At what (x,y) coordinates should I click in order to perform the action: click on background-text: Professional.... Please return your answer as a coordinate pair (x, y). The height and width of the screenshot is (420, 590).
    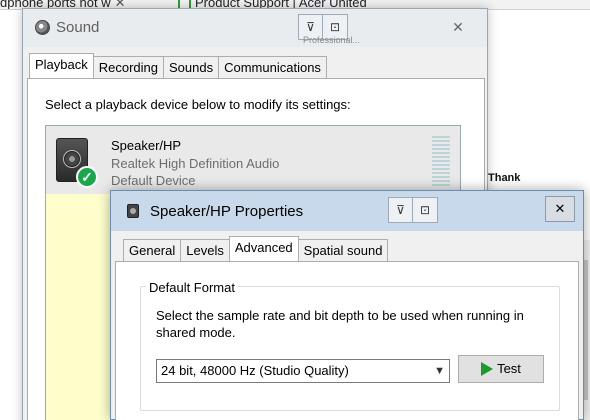
    Looking at the image, I should click on (332, 40).